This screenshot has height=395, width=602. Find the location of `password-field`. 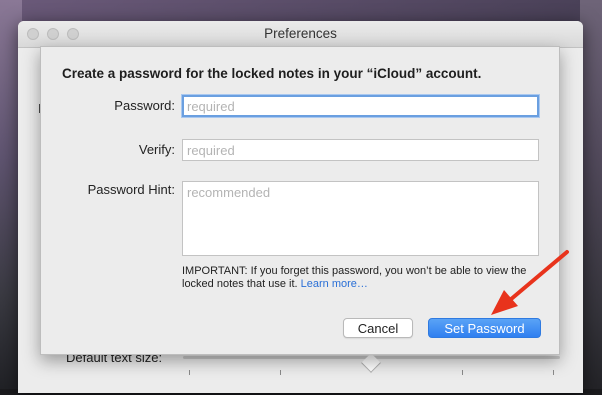

password-field is located at coordinates (360, 106).